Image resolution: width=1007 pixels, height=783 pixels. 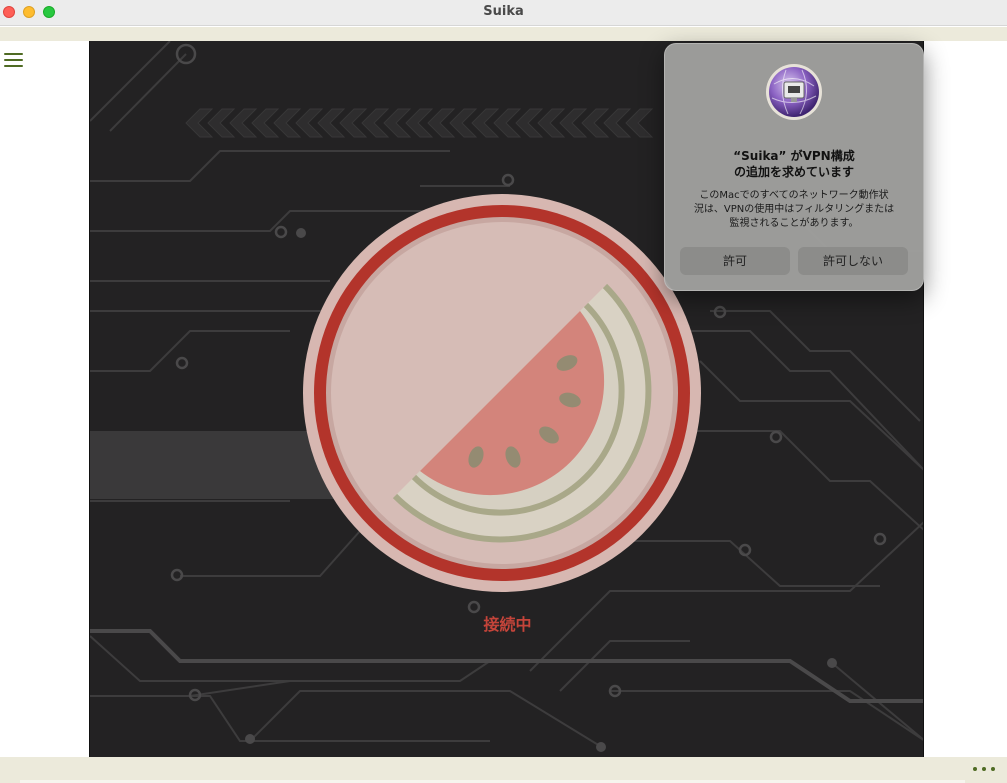 I want to click on dialog-title: “Suika” がVPN構成 の追加を求めています, so click(x=794, y=164).